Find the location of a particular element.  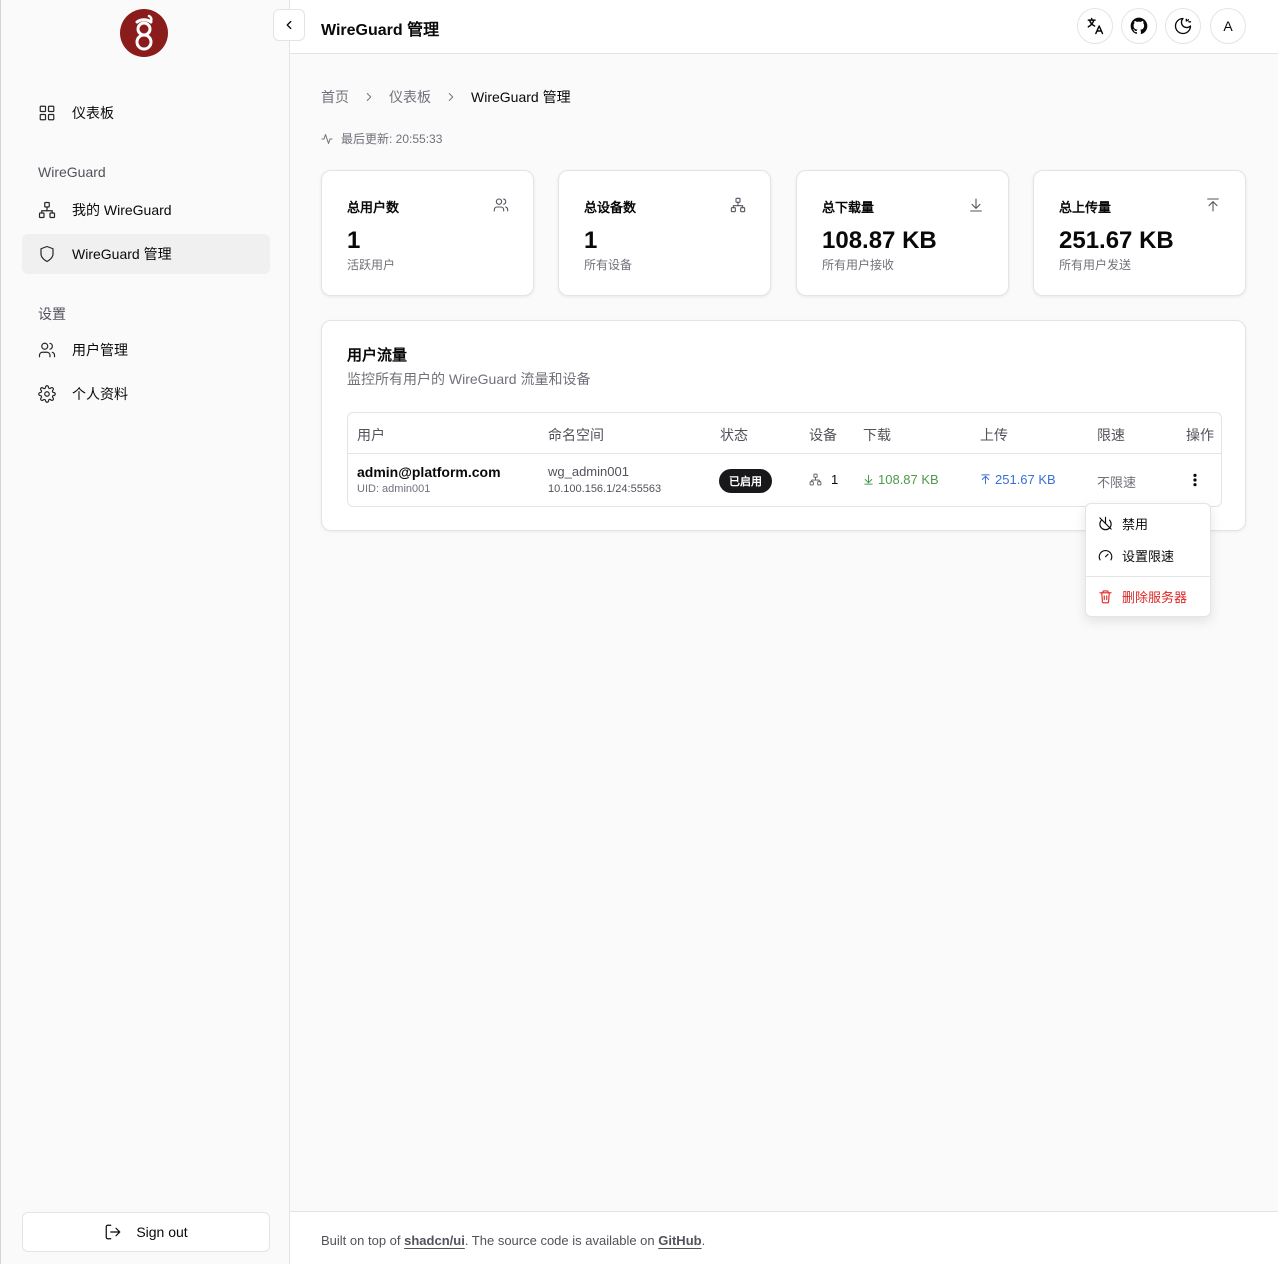

sidebar-item-my-wireguard: 我的 WireGuard is located at coordinates (146, 210).